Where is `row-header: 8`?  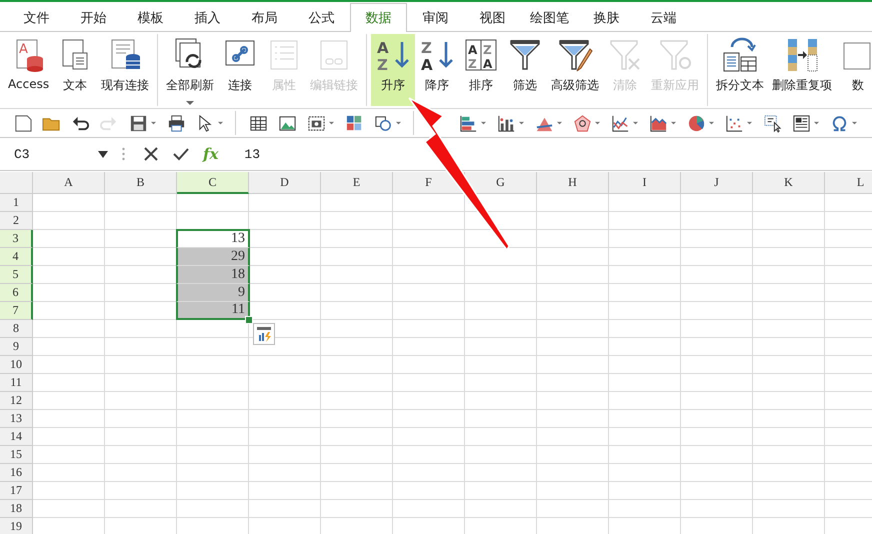 row-header: 8 is located at coordinates (16, 329).